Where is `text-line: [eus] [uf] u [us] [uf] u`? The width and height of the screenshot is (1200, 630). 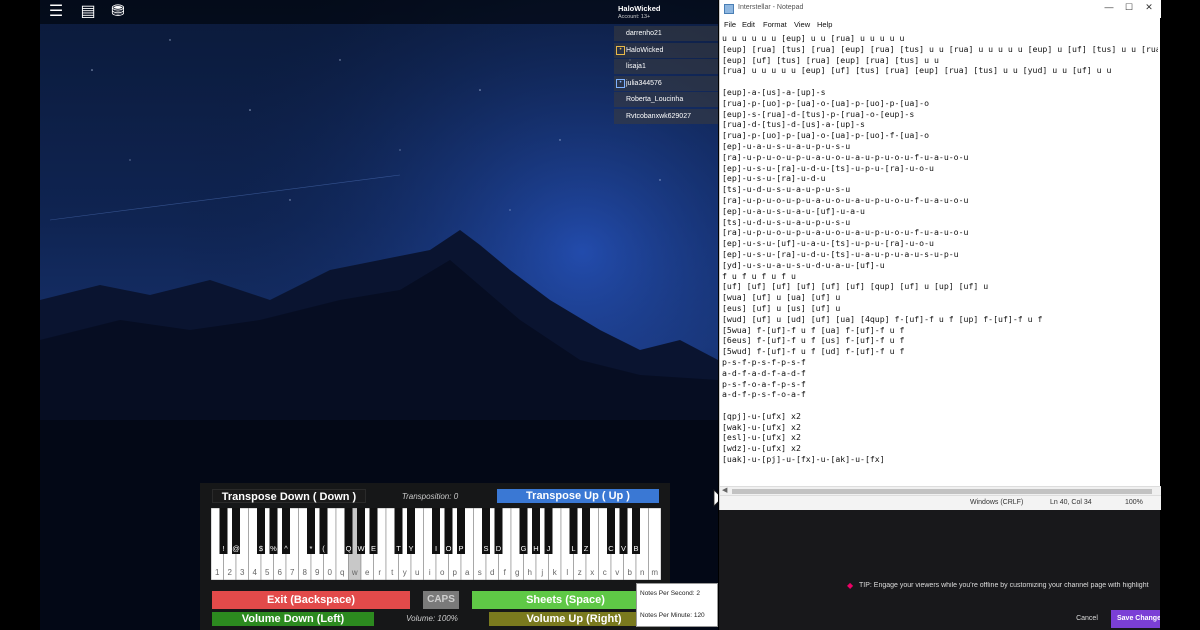 text-line: [eus] [uf] u [us] [uf] u is located at coordinates (781, 307).